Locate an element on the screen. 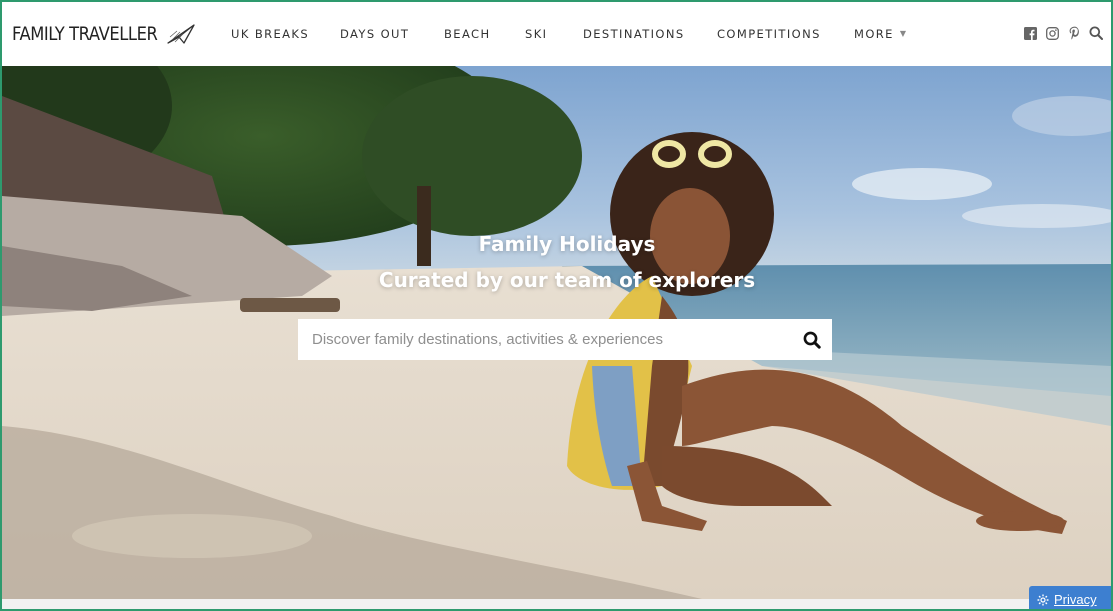  pinterest-icon is located at coordinates (1074, 33).